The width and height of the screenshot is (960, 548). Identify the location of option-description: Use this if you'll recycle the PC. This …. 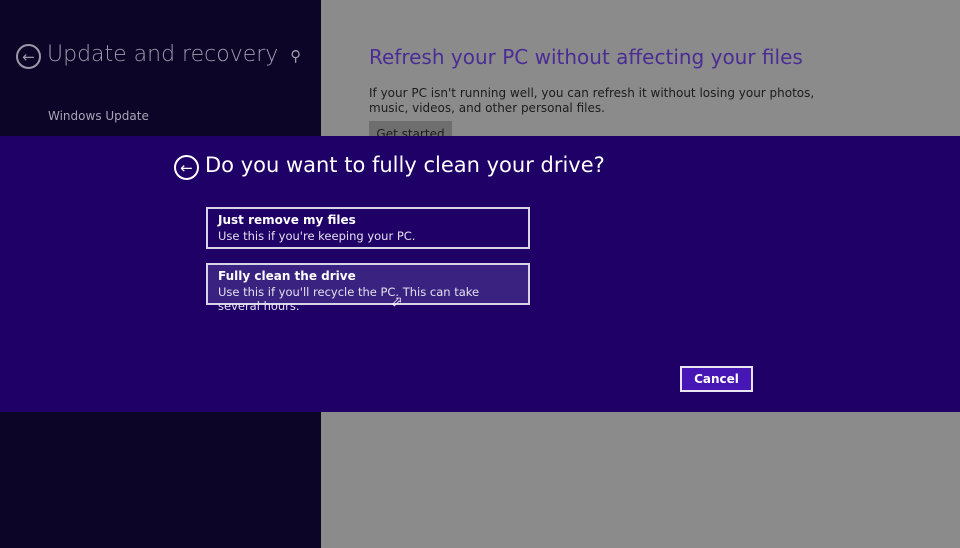
(349, 299).